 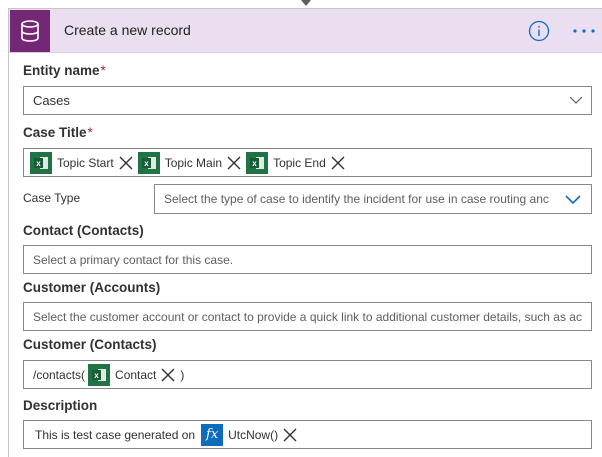 What do you see at coordinates (59, 374) in the screenshot?
I see `contacts-prefix-text: /contacts(` at bounding box center [59, 374].